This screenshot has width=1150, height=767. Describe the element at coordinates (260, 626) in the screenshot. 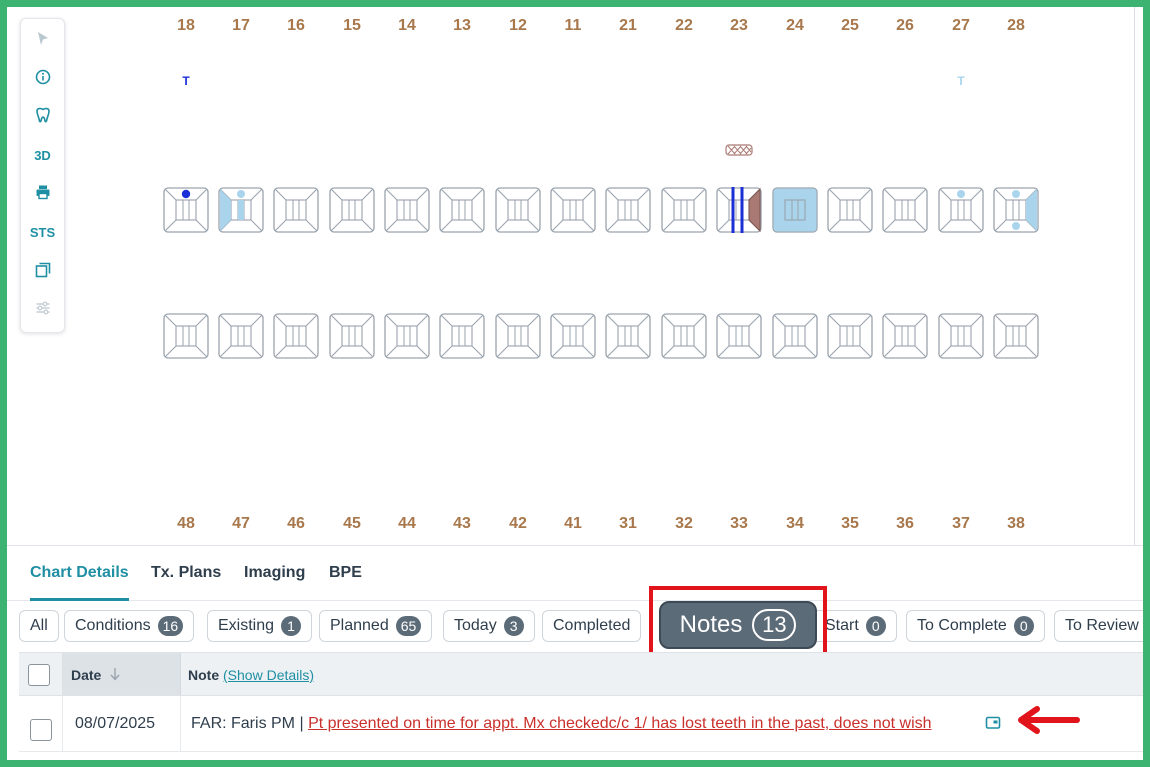

I see `filter-existing: Existing 1` at that location.